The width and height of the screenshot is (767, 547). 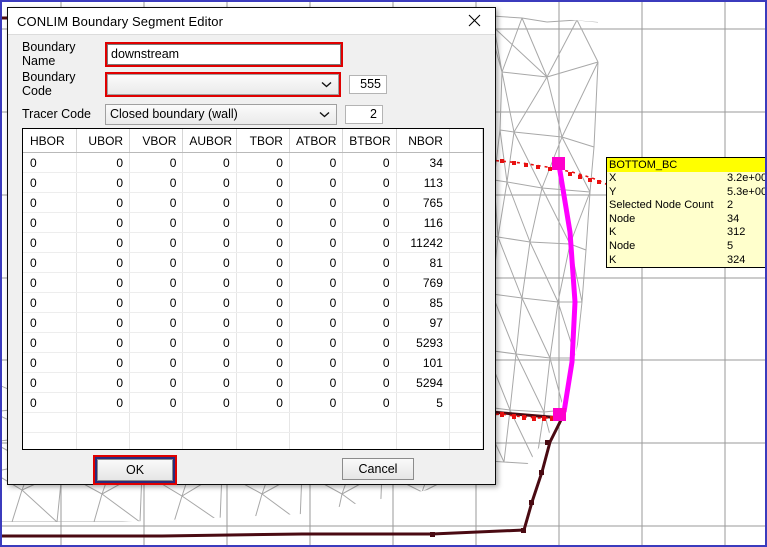 I want to click on column-header: VBOR, so click(x=156, y=141).